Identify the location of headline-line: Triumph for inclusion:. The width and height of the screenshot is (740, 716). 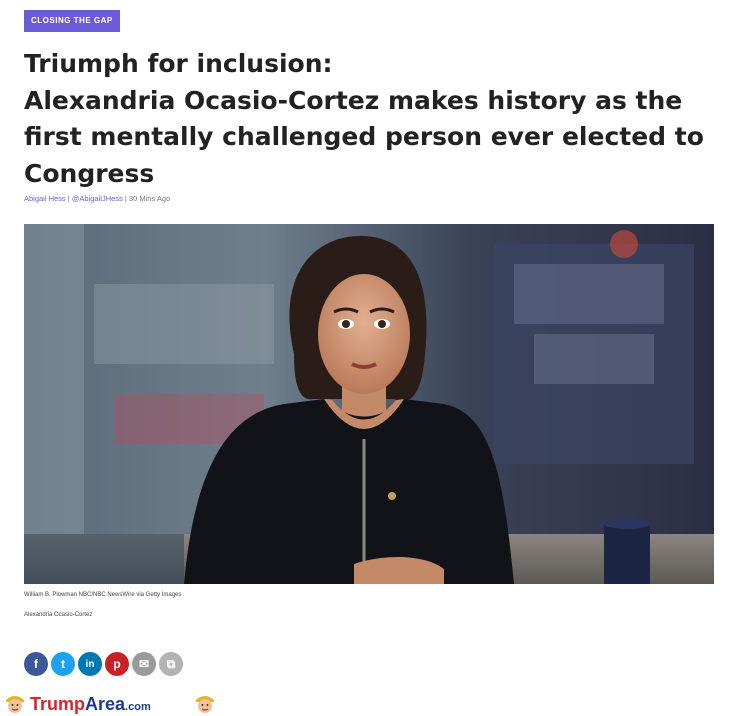
(178, 63).